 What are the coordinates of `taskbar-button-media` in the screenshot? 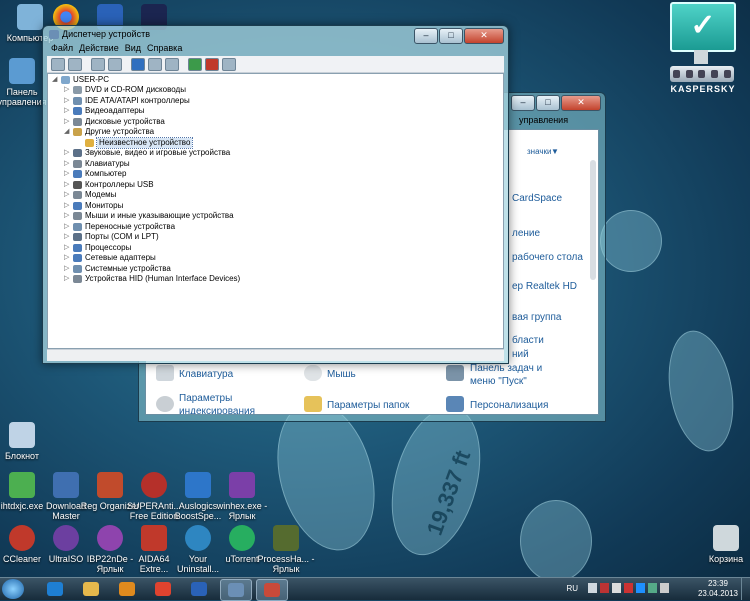 It's located at (127, 589).